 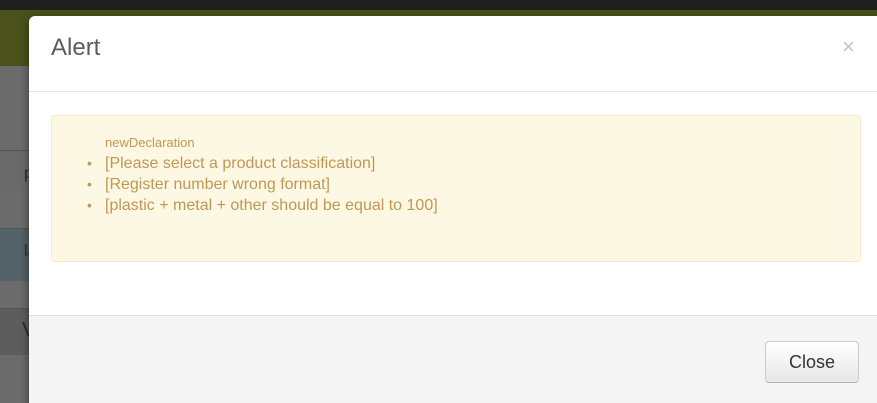 What do you see at coordinates (217, 184) in the screenshot?
I see `error-message: [Register number wrong format]` at bounding box center [217, 184].